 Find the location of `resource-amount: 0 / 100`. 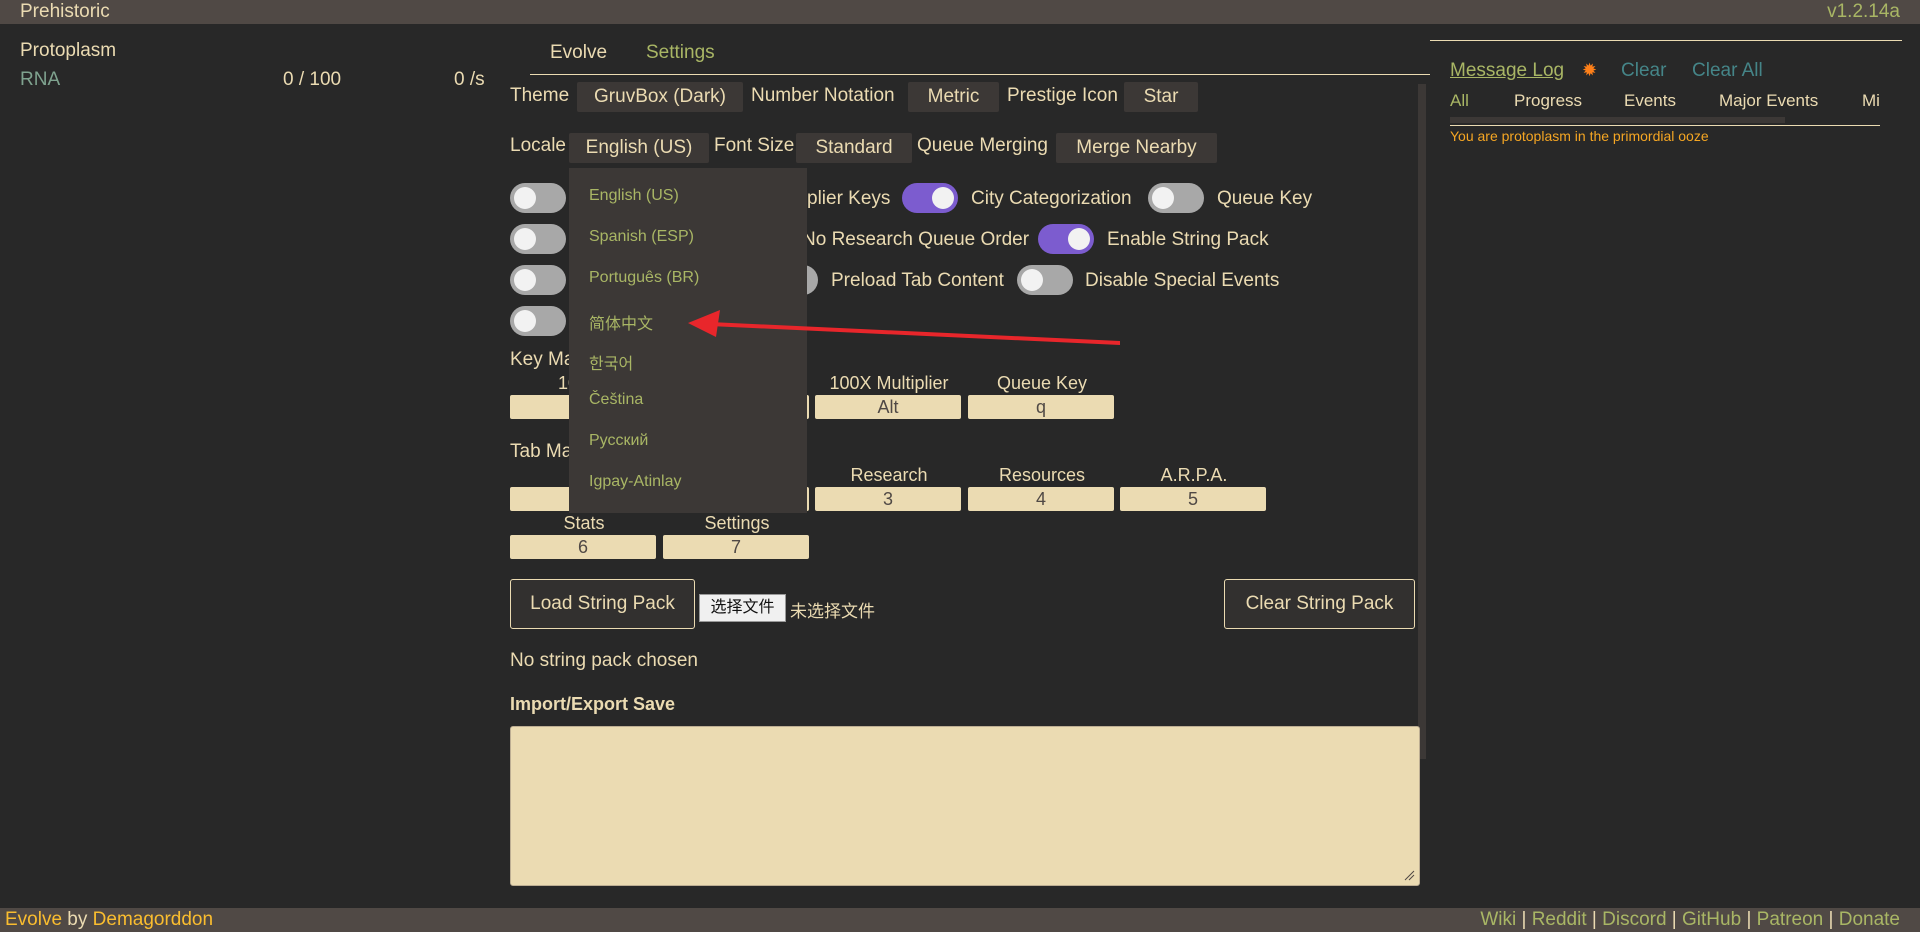

resource-amount: 0 / 100 is located at coordinates (312, 79).